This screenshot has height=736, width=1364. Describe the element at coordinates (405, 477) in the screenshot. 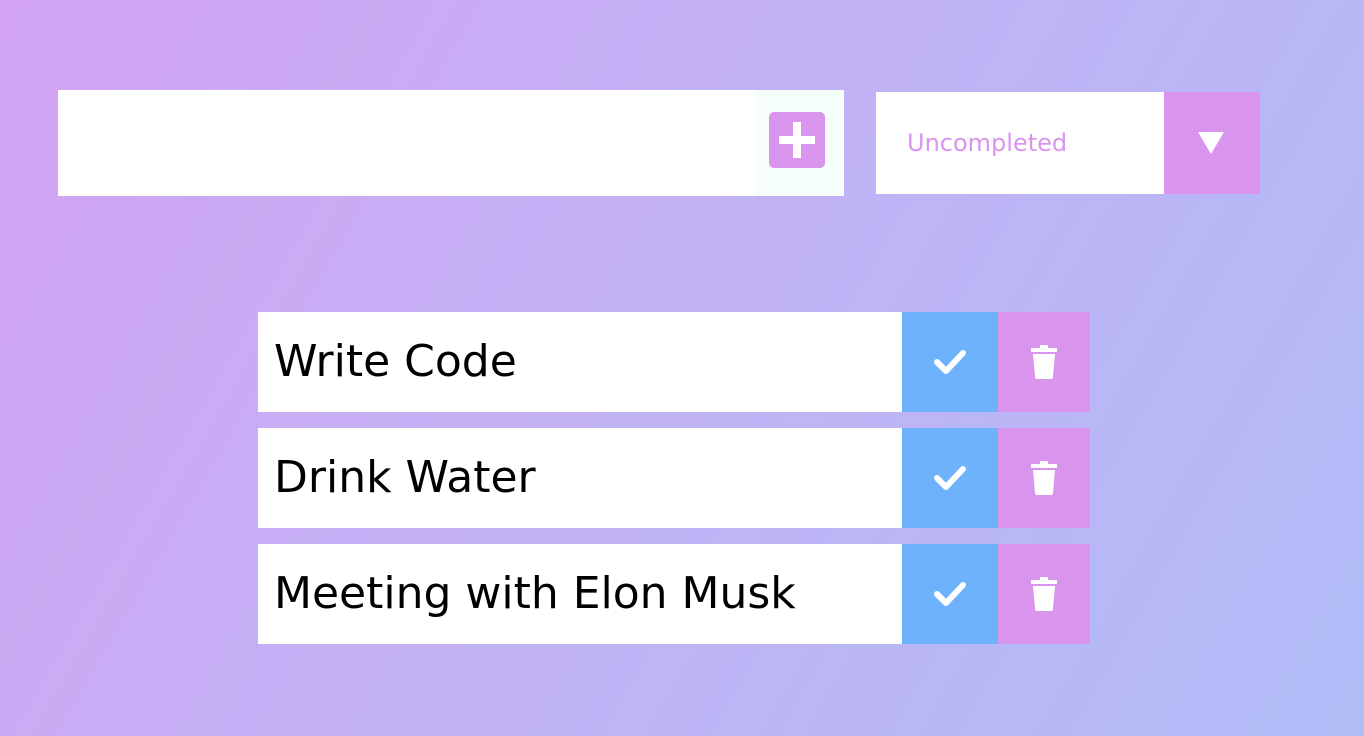

I see `todo-text: Drink Water` at that location.